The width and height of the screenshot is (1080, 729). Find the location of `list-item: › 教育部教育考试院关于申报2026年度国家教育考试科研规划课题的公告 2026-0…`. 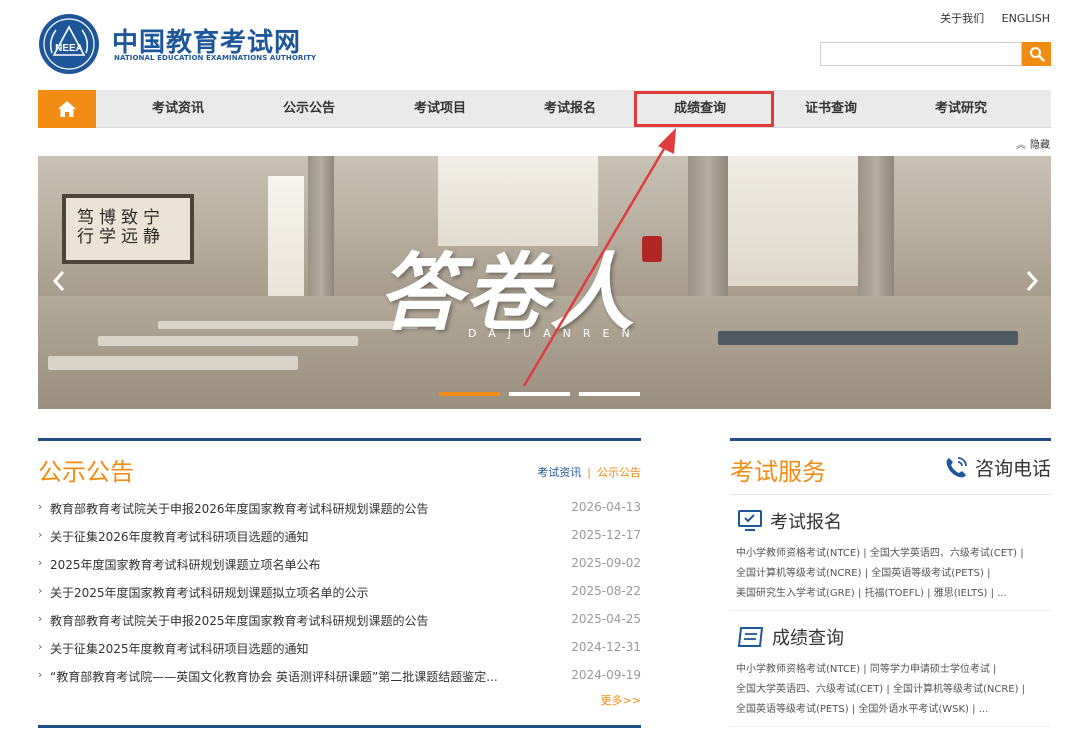

list-item: › 教育部教育考试院关于申报2026年度国家教育考试科研规划课题的公告 2026-0… is located at coordinates (339, 509).